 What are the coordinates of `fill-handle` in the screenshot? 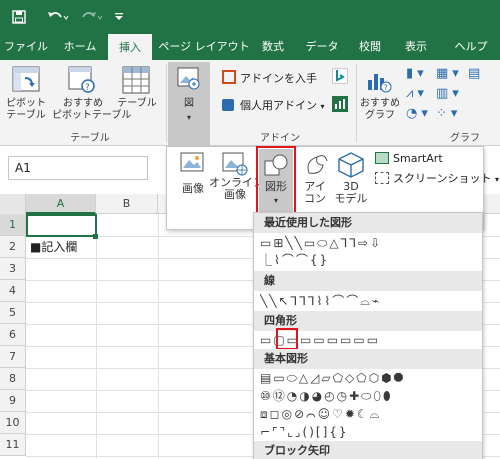 It's located at (95, 236).